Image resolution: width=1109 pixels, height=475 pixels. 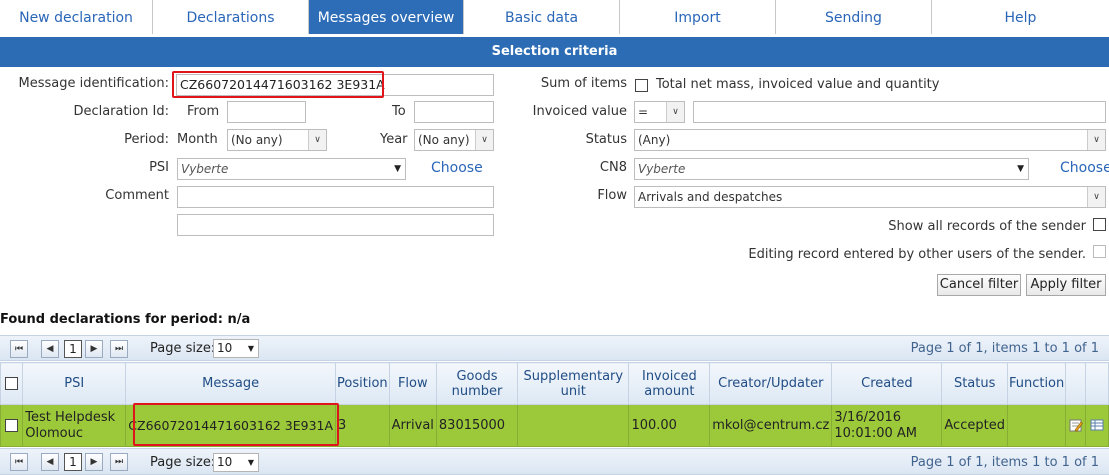 I want to click on year-select-value: (No any), so click(x=444, y=140).